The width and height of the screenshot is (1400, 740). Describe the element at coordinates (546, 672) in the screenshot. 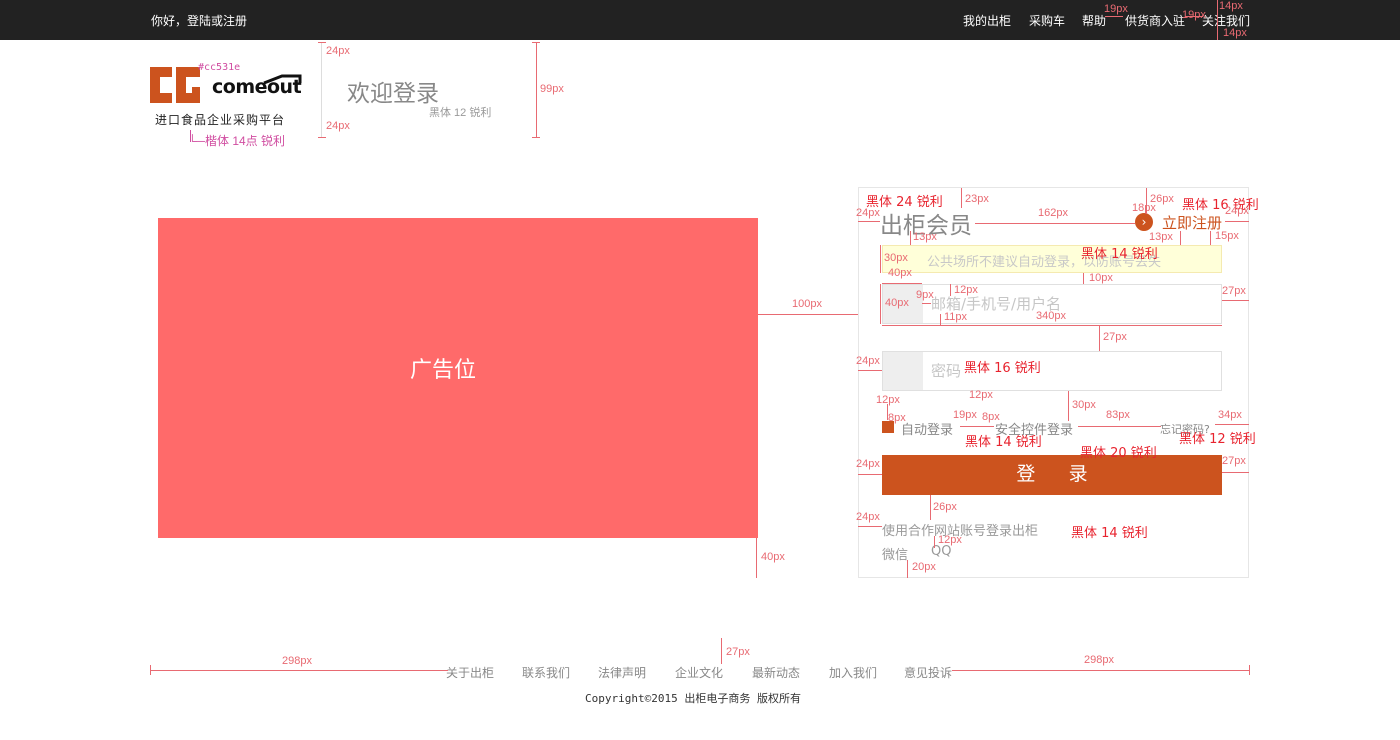

I see `footer-link-contact: 联系我们` at that location.